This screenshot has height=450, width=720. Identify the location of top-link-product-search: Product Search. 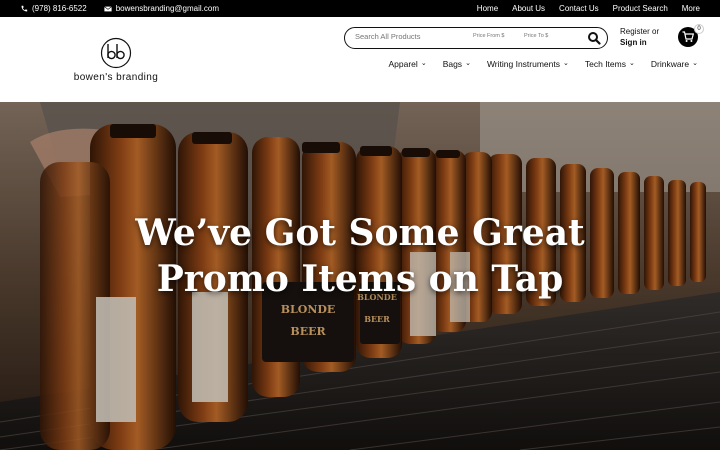
(640, 8).